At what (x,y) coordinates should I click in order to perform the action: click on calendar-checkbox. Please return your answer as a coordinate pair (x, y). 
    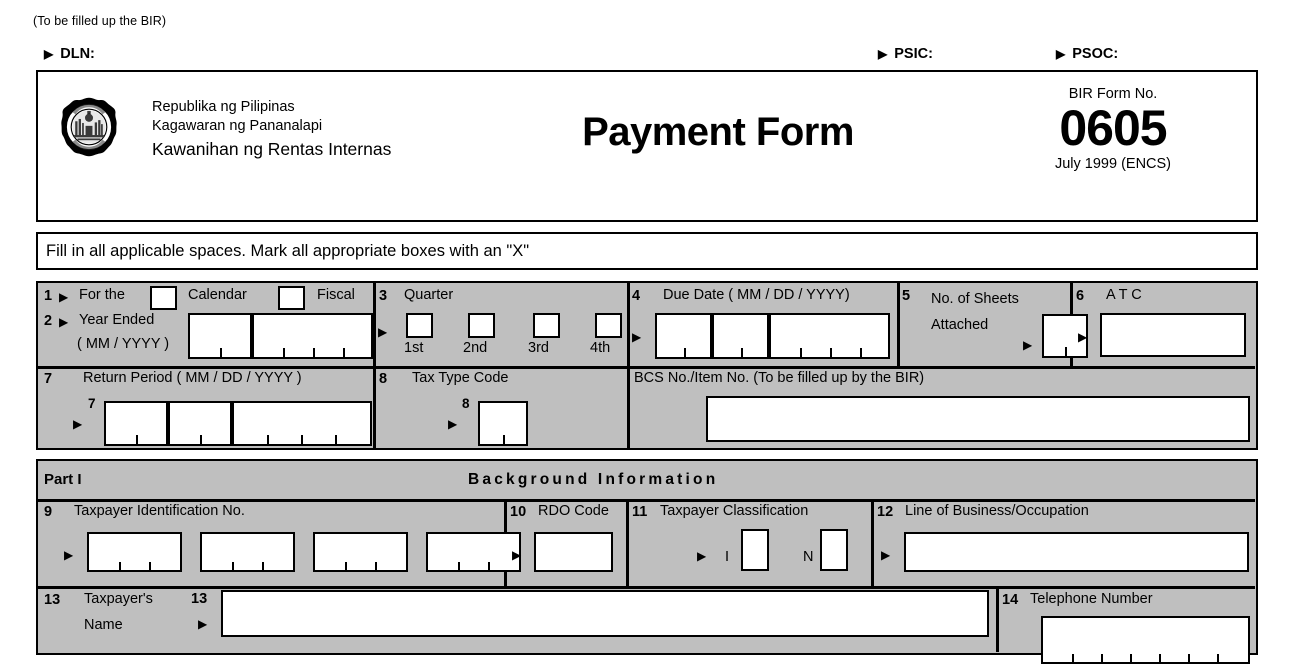
    Looking at the image, I should click on (163, 298).